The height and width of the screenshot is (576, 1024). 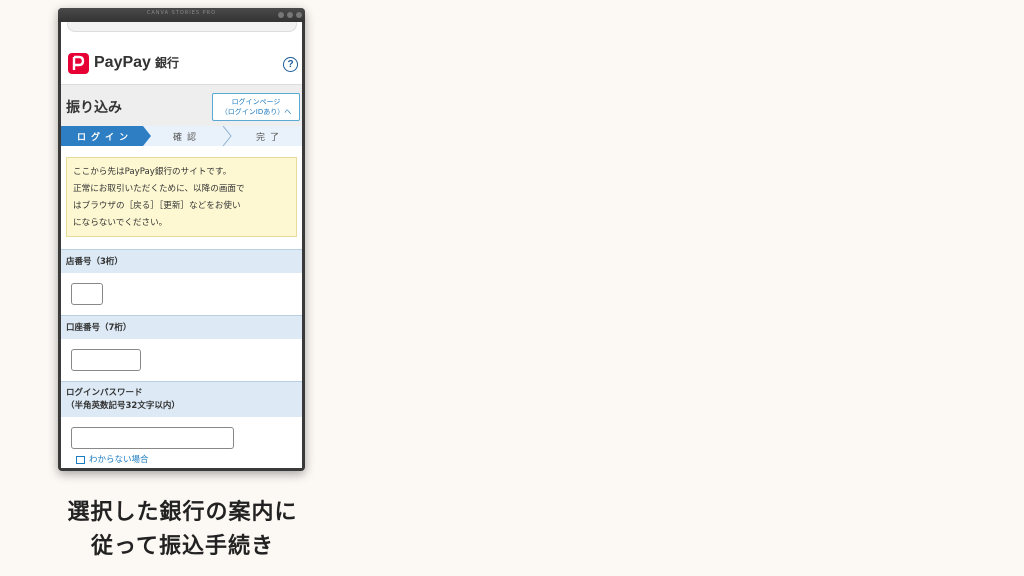 What do you see at coordinates (181, 105) in the screenshot?
I see `page-header: 振り込み ログインページ （ログインIDあり）へ` at bounding box center [181, 105].